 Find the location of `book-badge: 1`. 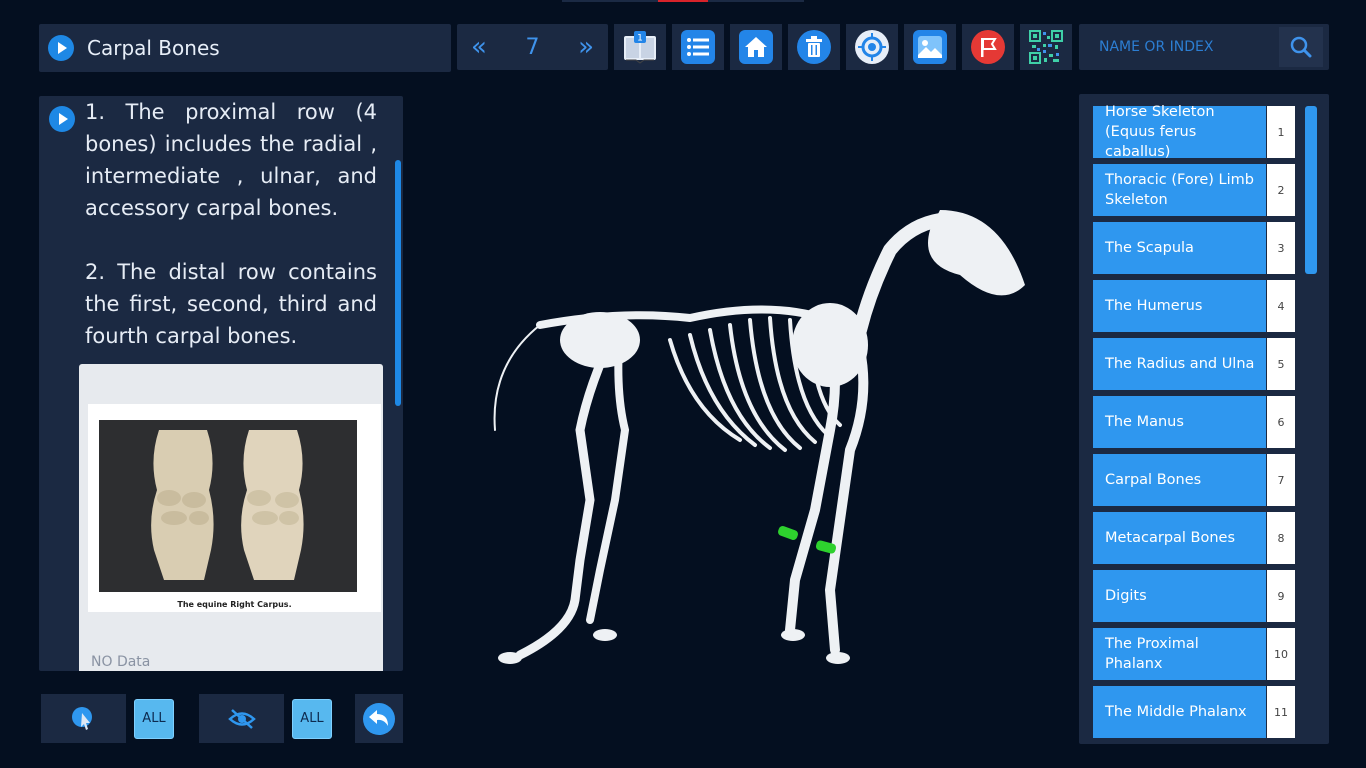

book-badge: 1 is located at coordinates (640, 39).